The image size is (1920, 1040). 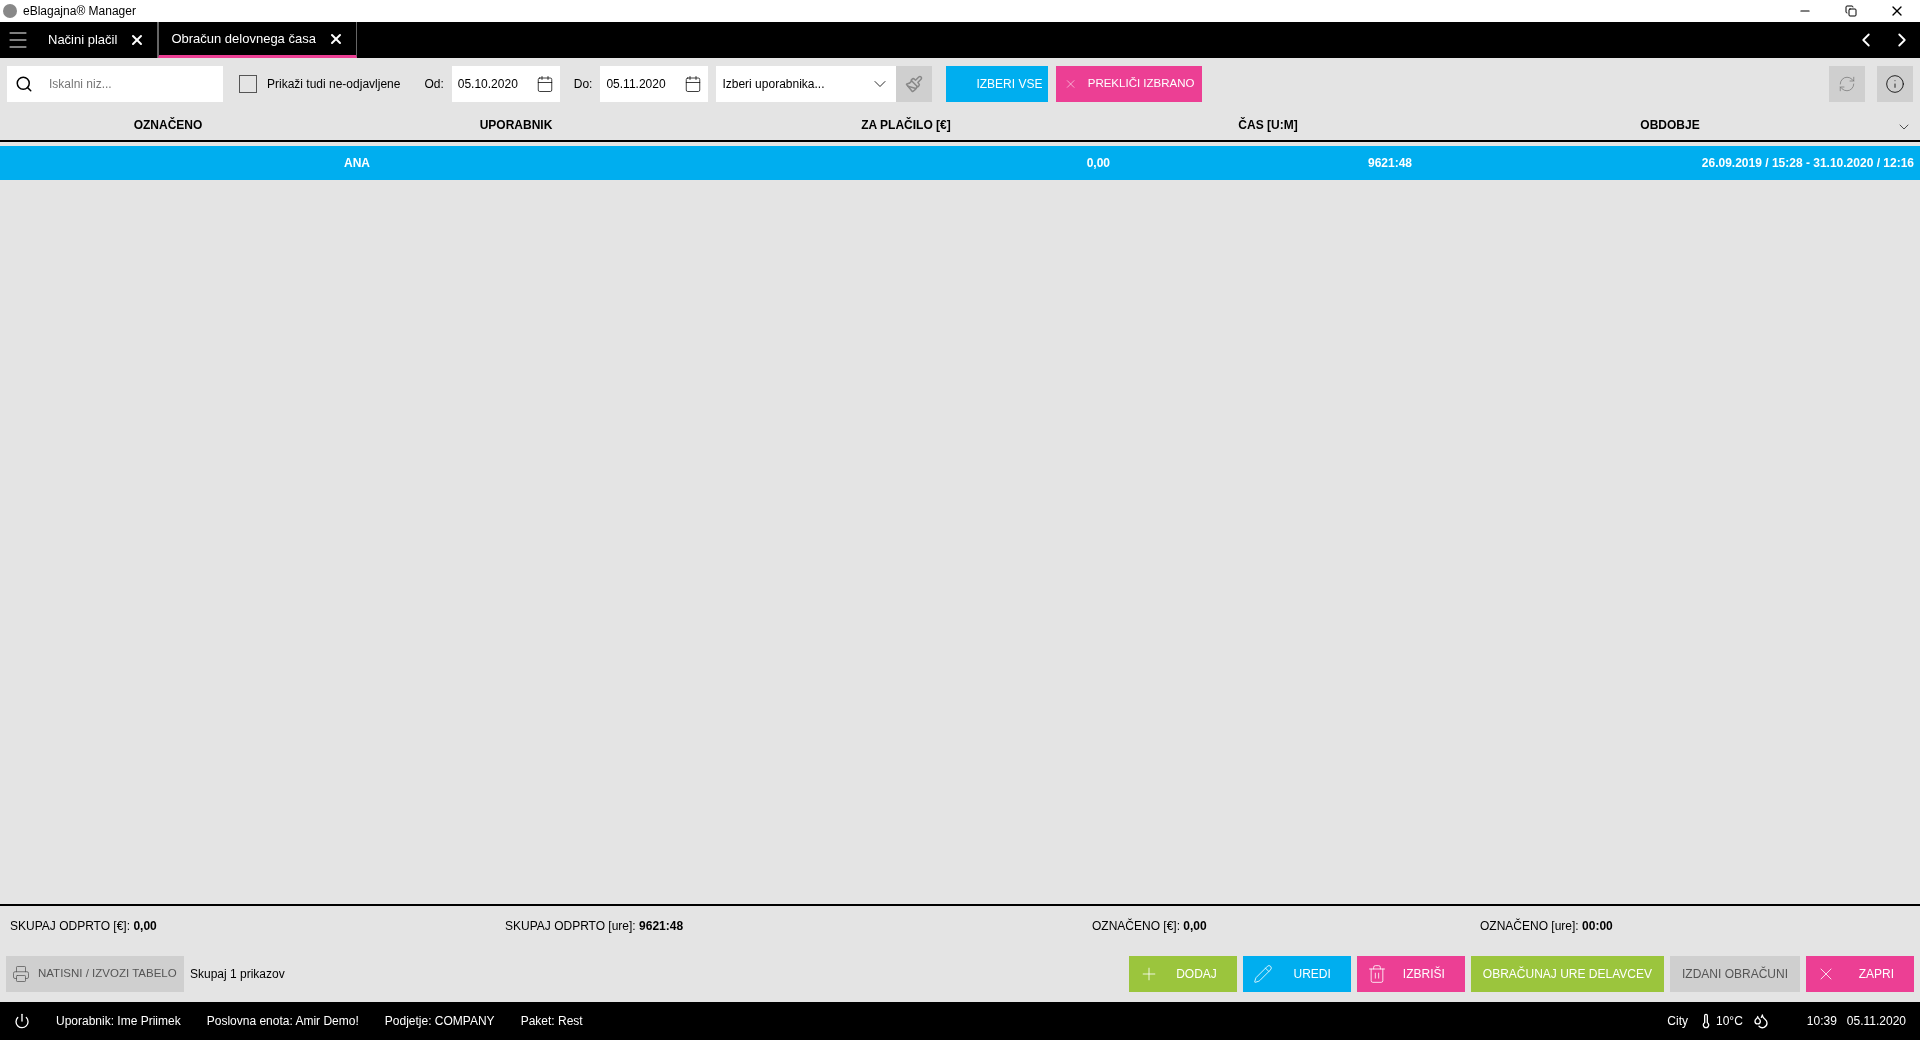 I want to click on status-text: Paket: Rest, so click(x=551, y=1021).